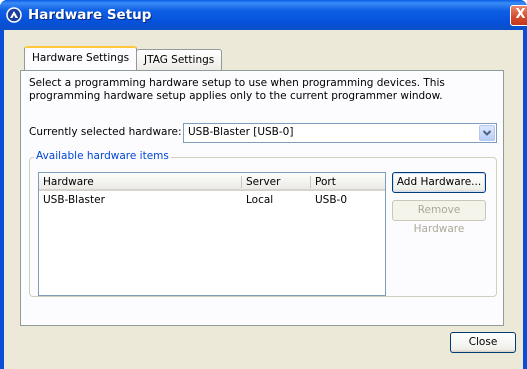 This screenshot has height=369, width=527. What do you see at coordinates (263, 15) in the screenshot?
I see `title-bar: Hardware Setup X` at bounding box center [263, 15].